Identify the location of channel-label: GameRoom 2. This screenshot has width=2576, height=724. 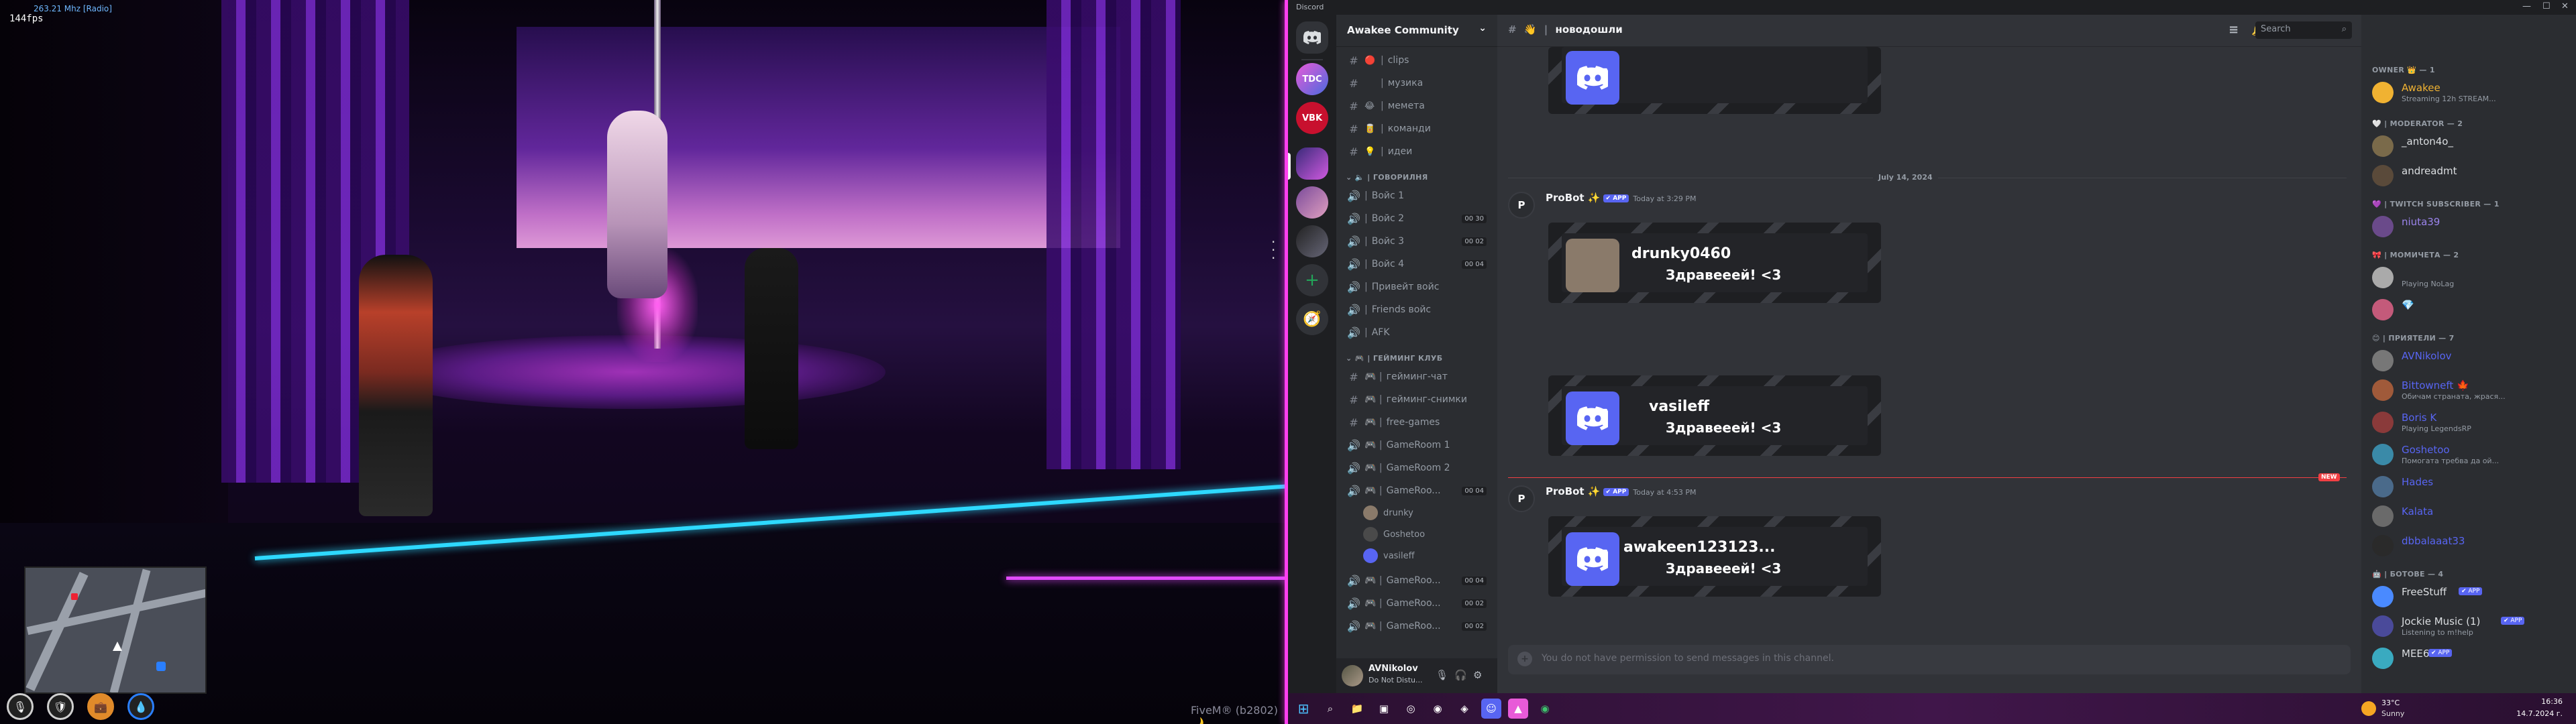
(1418, 468).